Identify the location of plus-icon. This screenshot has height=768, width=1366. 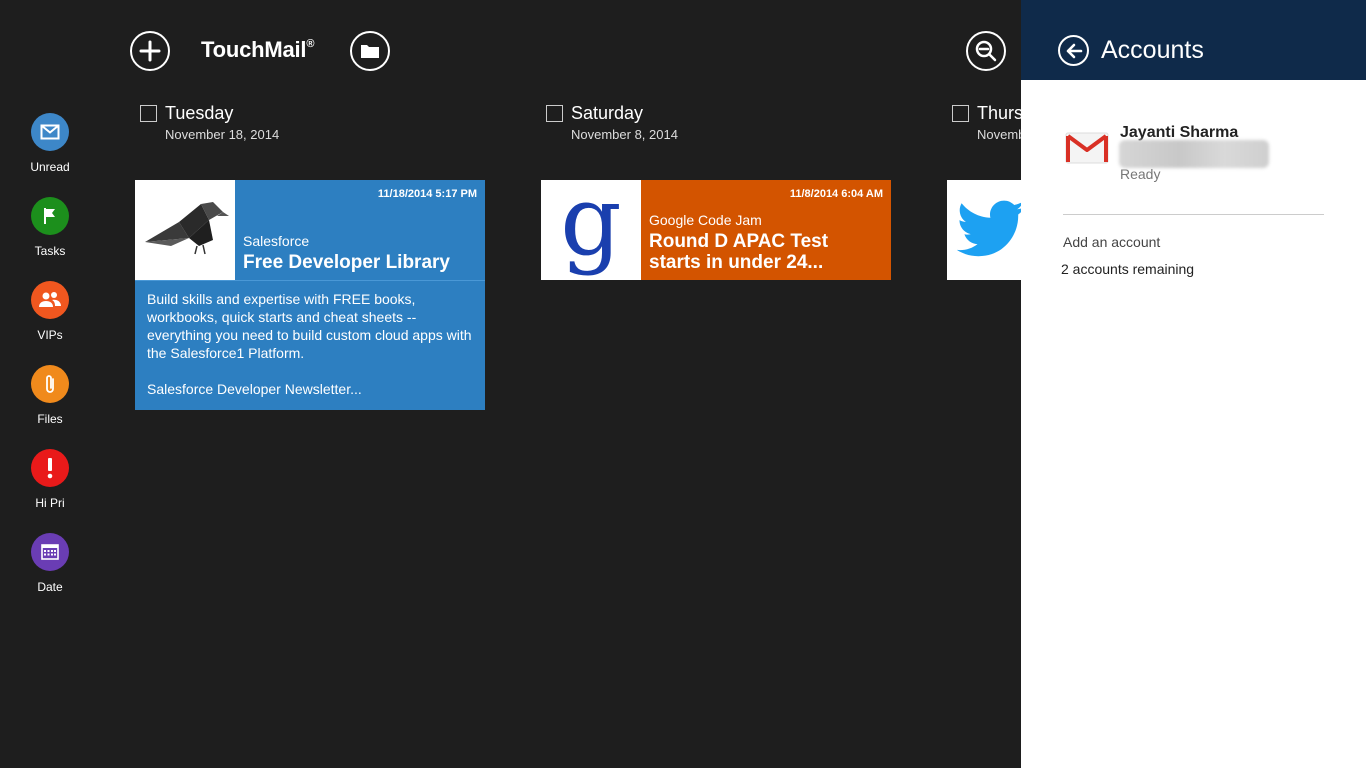
(150, 51).